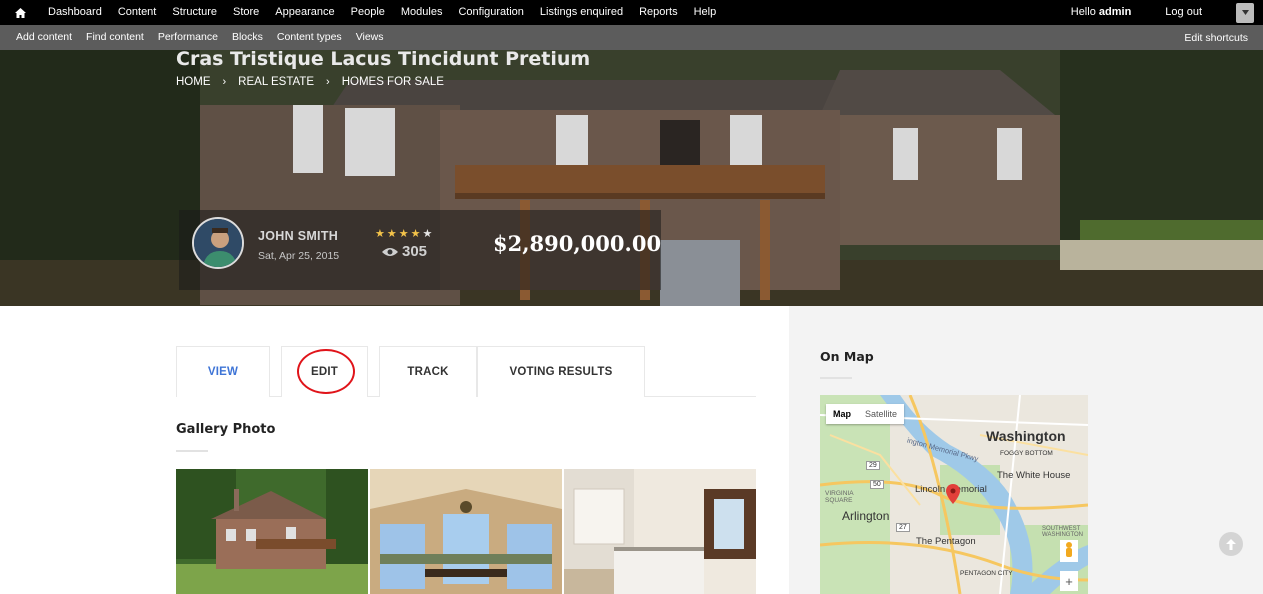 This screenshot has width=1263, height=594. Describe the element at coordinates (415, 251) in the screenshot. I see `view-count-value: 305` at that location.